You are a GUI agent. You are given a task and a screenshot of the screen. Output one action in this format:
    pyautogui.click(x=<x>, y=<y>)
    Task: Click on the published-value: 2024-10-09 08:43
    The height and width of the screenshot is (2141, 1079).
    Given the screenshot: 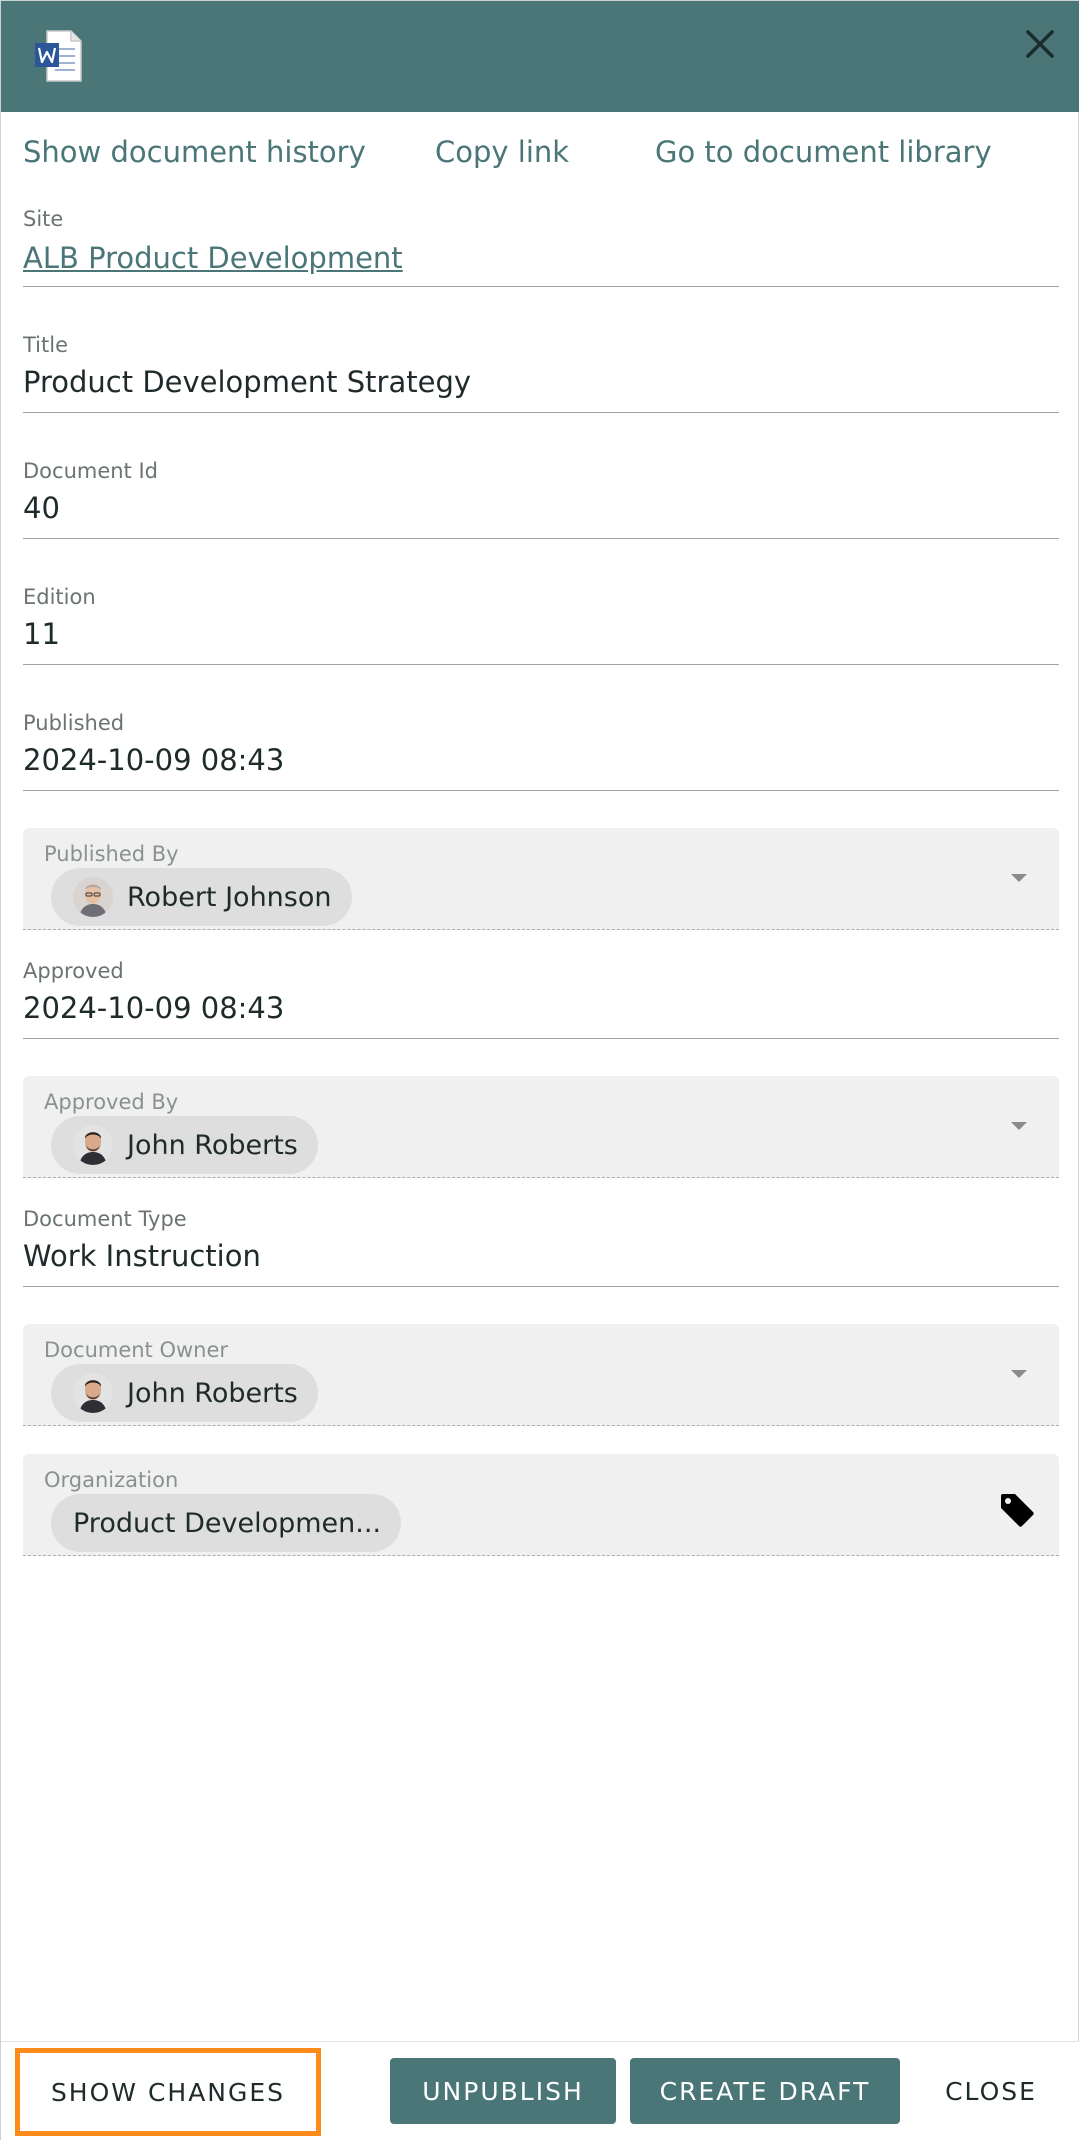 What is the action you would take?
    pyautogui.click(x=154, y=760)
    